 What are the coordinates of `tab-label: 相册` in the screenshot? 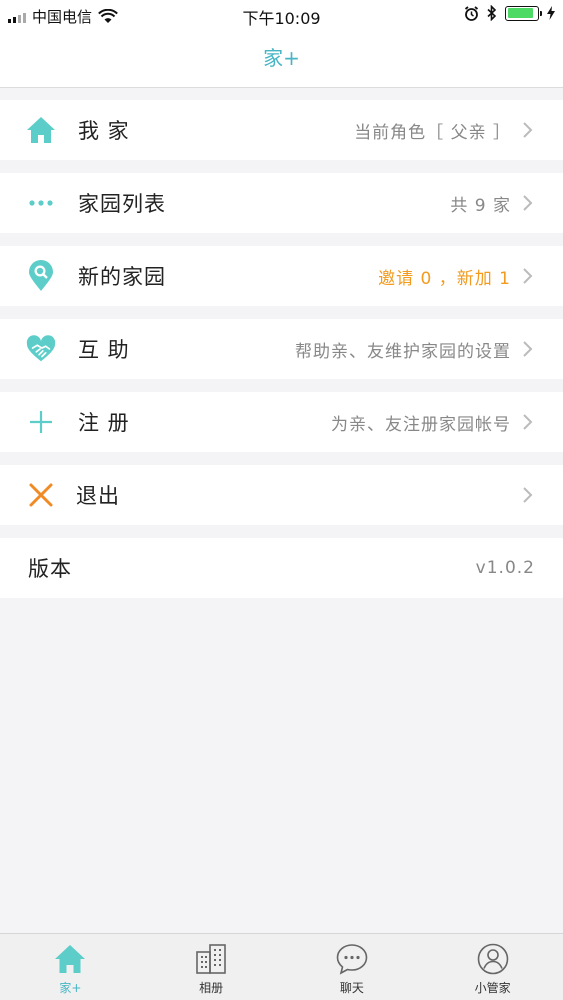 It's located at (211, 988).